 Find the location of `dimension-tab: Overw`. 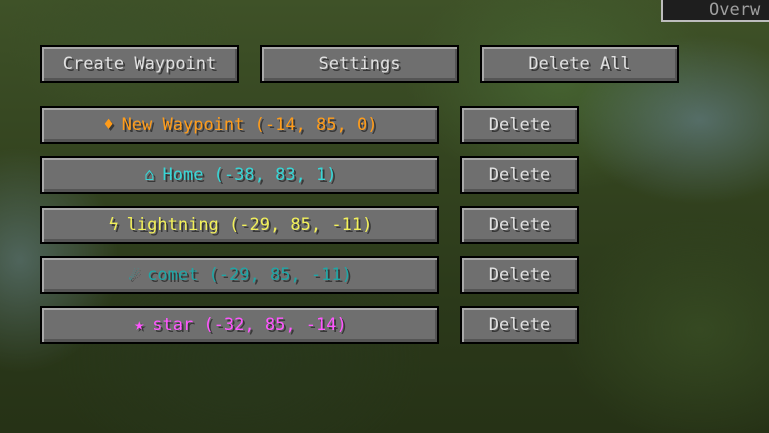

dimension-tab: Overw is located at coordinates (715, 11).